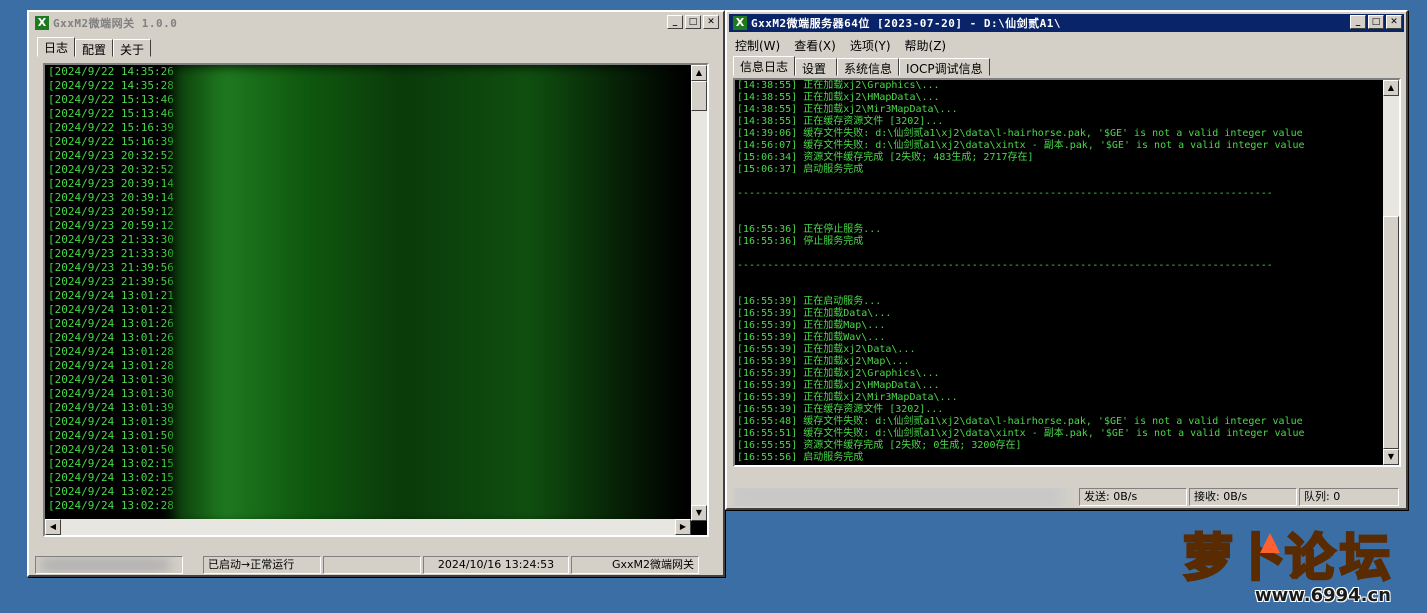 The height and width of the screenshot is (613, 1427). I want to click on status-empty, so click(372, 565).